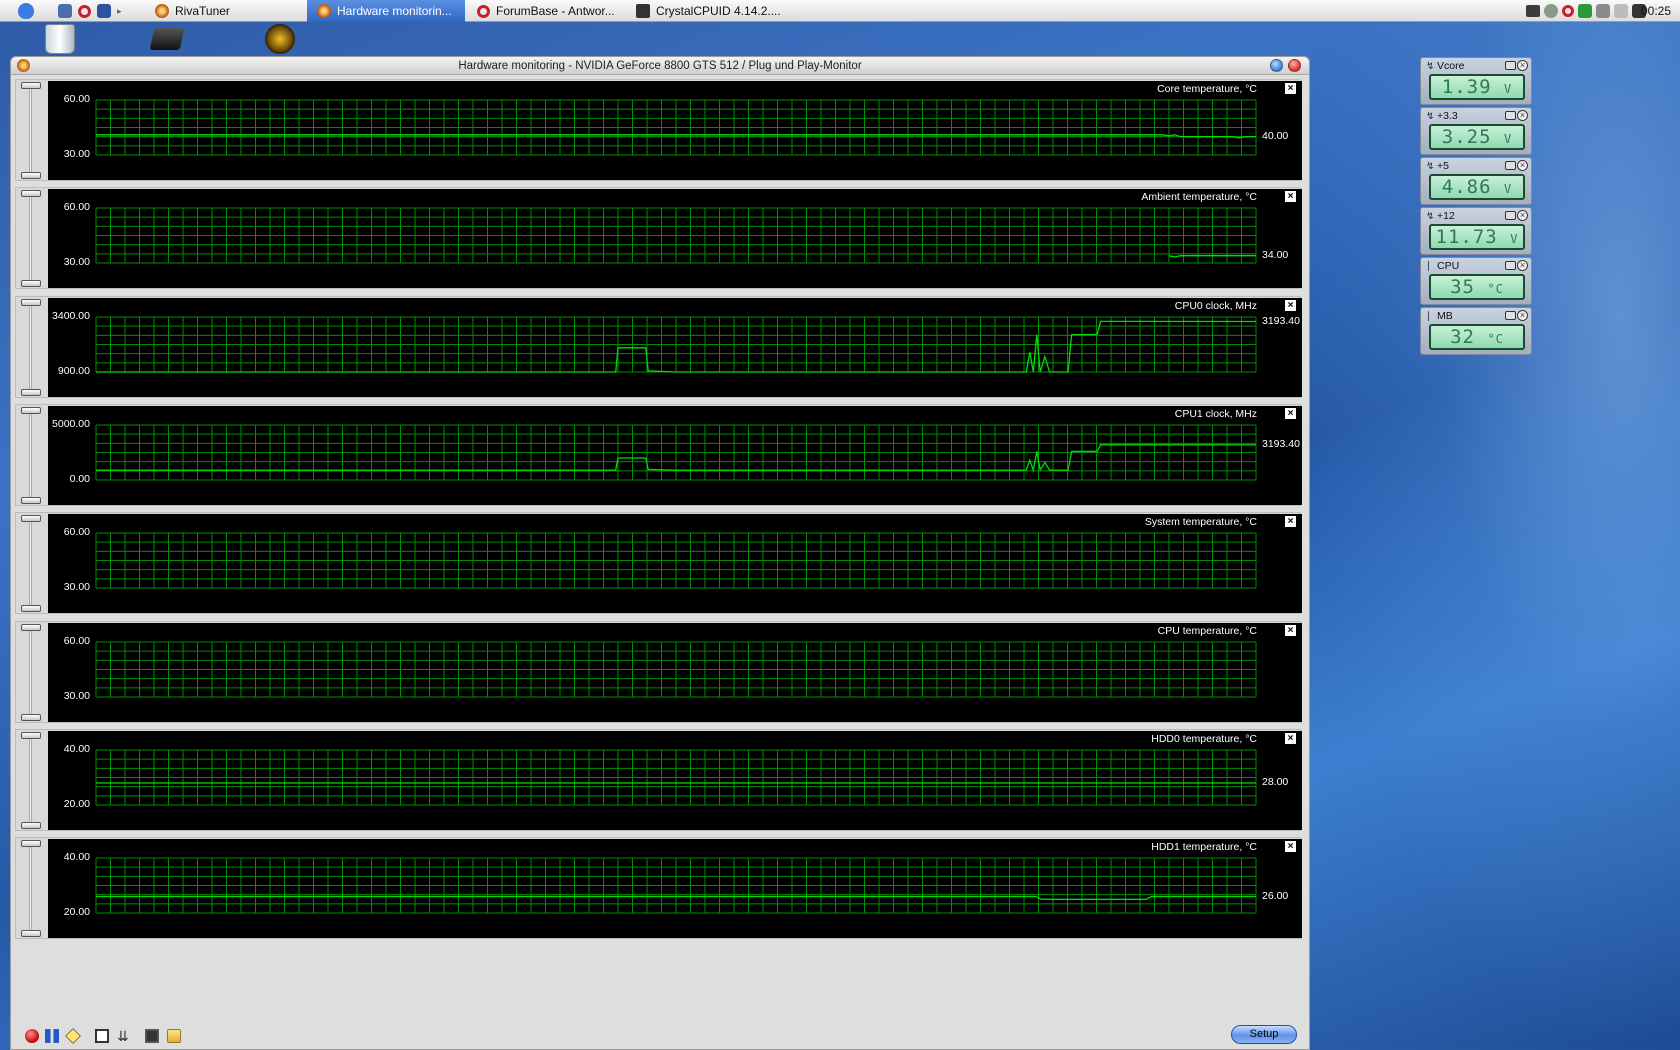 The image size is (1680, 1050). I want to click on widget-unit: °C, so click(1495, 289).